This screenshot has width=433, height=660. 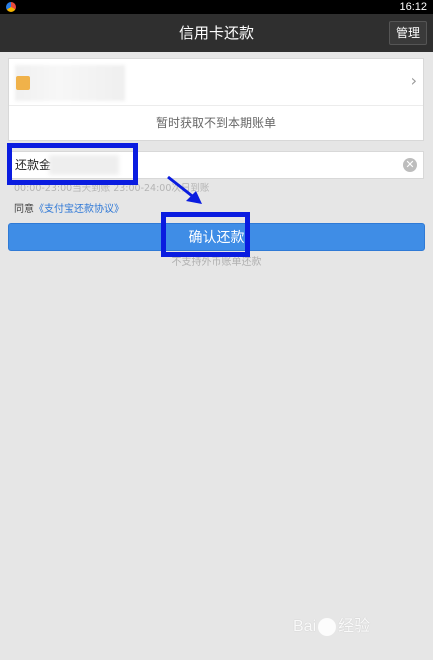 I want to click on page-title: 信用卡还款, so click(x=216, y=33).